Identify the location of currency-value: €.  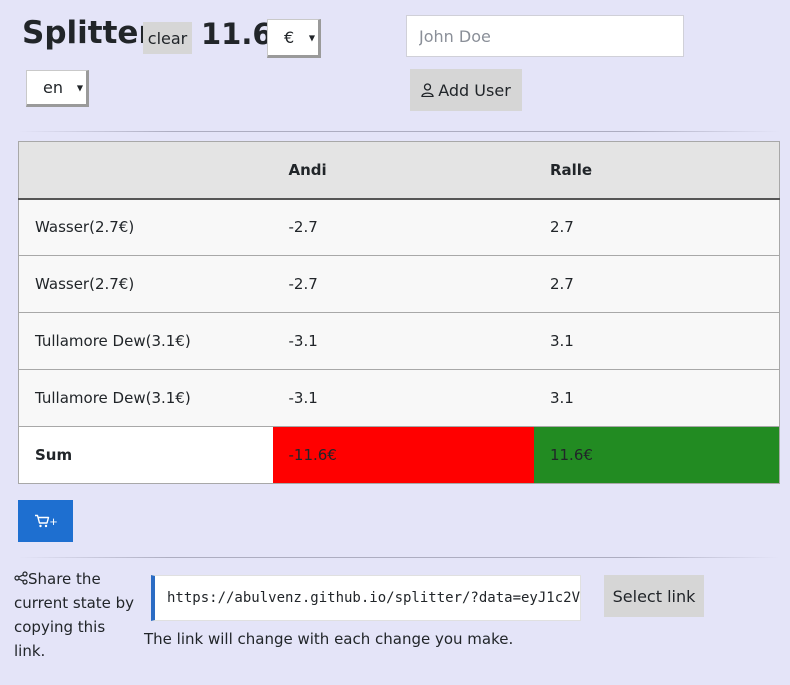
(289, 37).